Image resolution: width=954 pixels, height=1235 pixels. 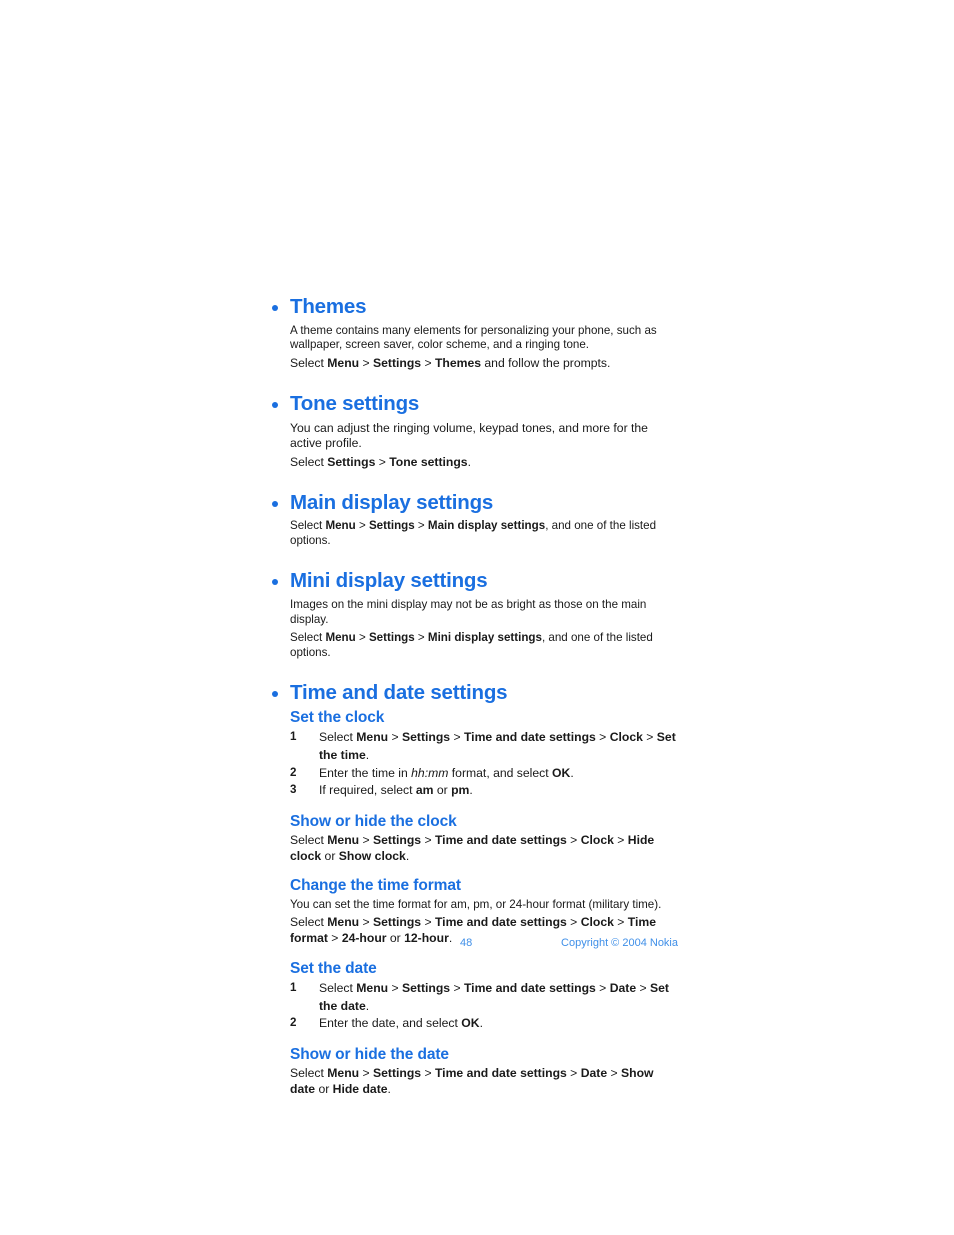 I want to click on copyright-notice: Copyright © 2004 Nokia, so click(x=619, y=943).